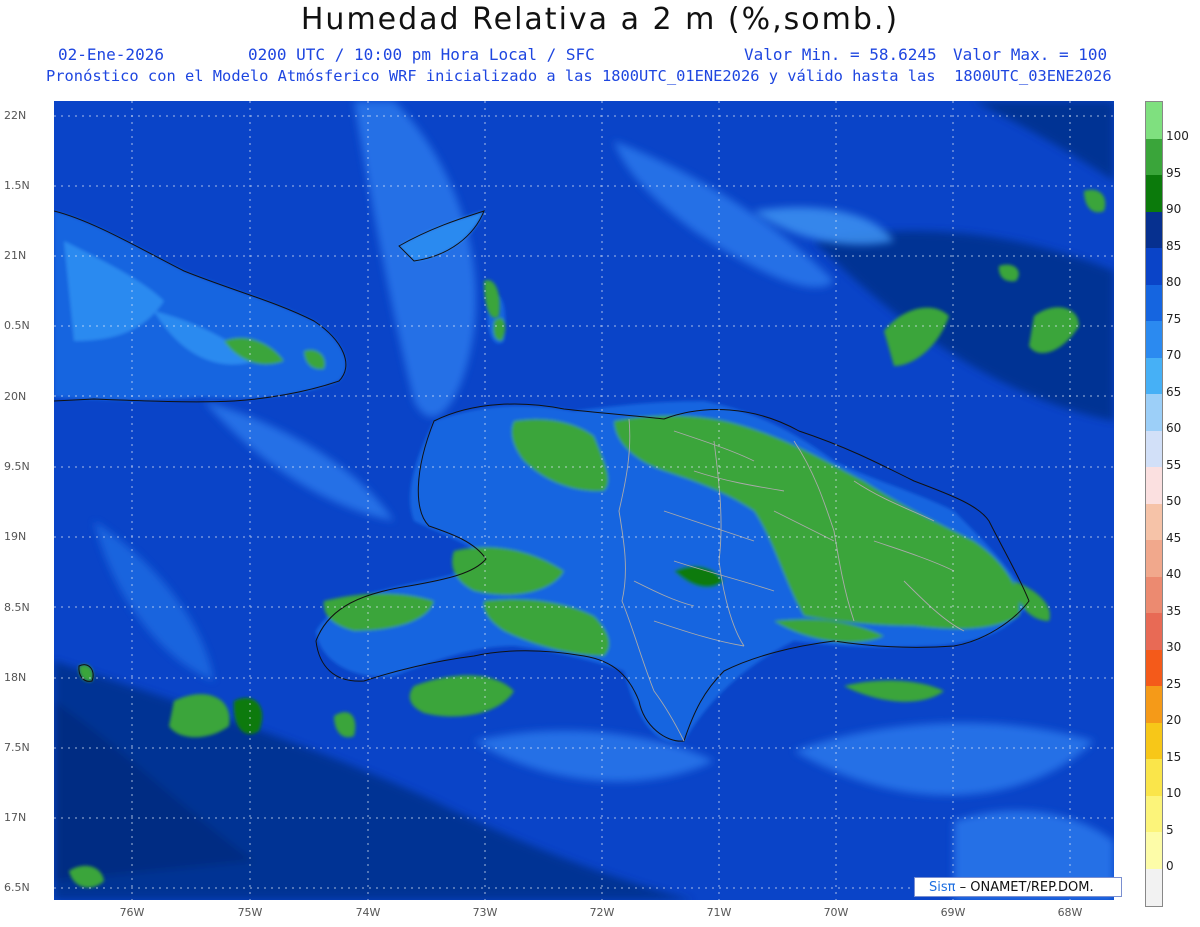 This screenshot has height=927, width=1200. I want to click on colorbar-tick-label: 20, so click(1174, 720).